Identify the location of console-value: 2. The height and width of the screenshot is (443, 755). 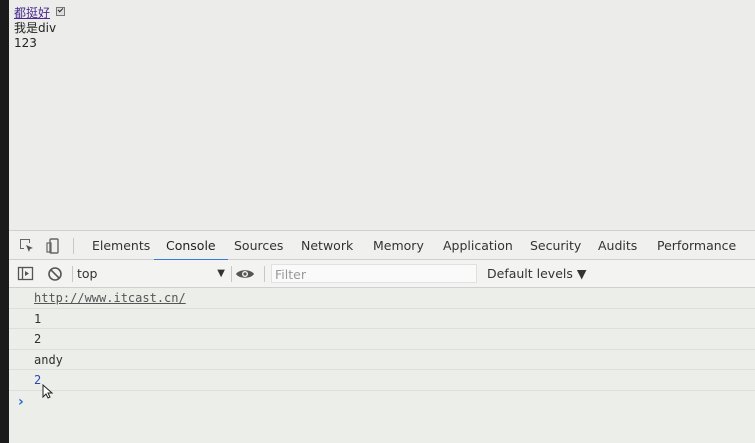
(38, 339).